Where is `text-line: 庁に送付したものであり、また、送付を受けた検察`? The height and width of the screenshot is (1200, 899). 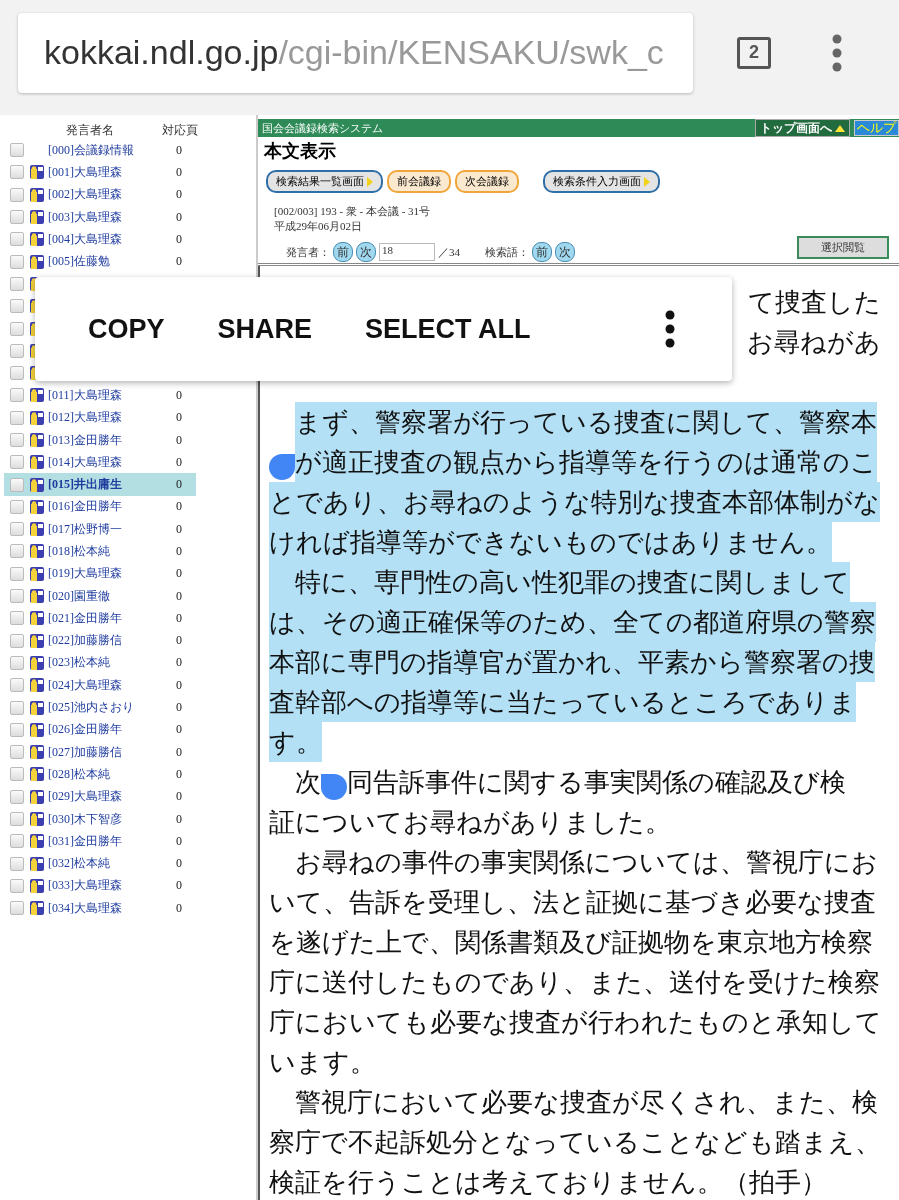 text-line: 庁に送付したものであり、また、送付を受けた検察 is located at coordinates (574, 982).